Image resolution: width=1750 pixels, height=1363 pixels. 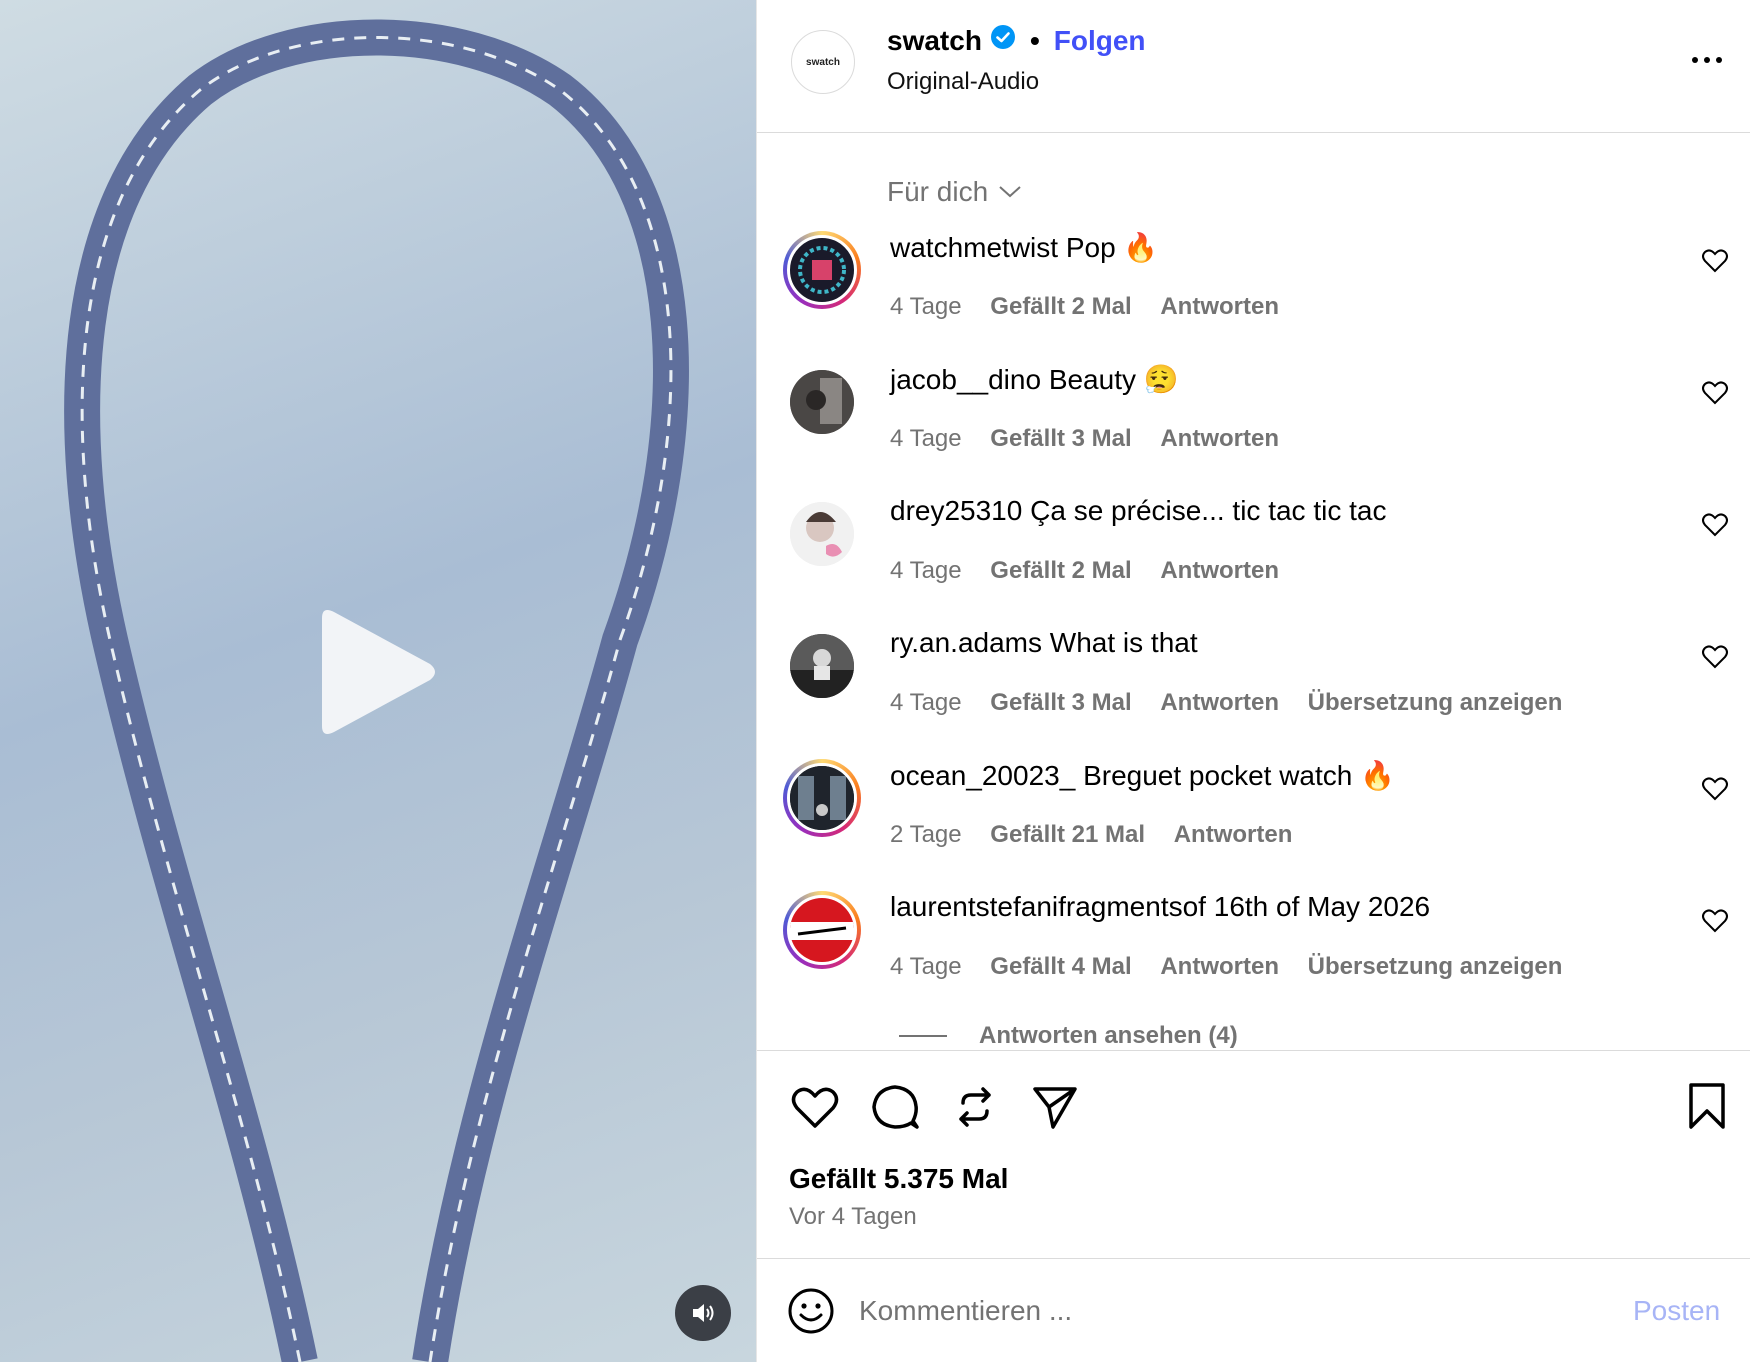 I want to click on emoji-smiley-icon, so click(x=811, y=1311).